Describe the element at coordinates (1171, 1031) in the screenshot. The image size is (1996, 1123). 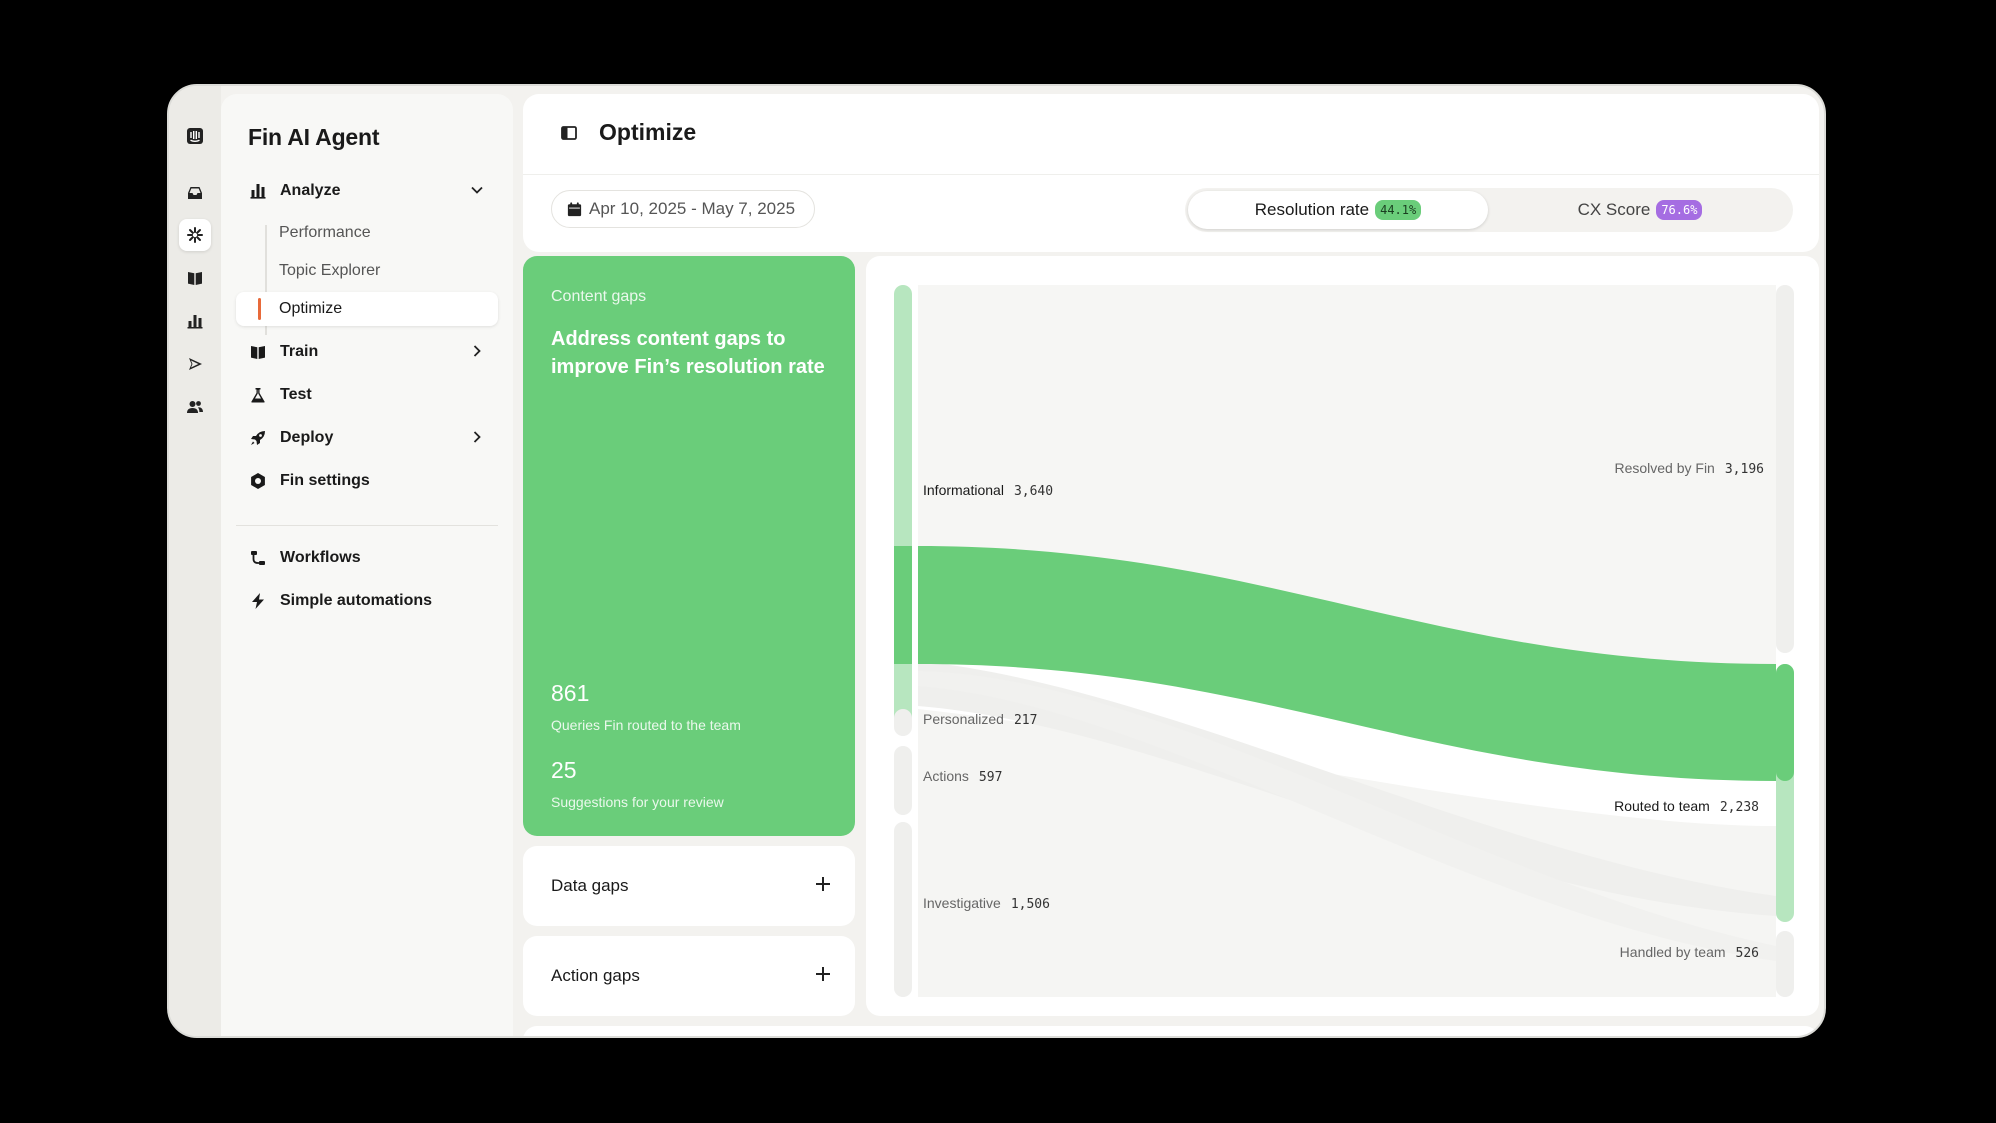
I see `next-section-card` at that location.